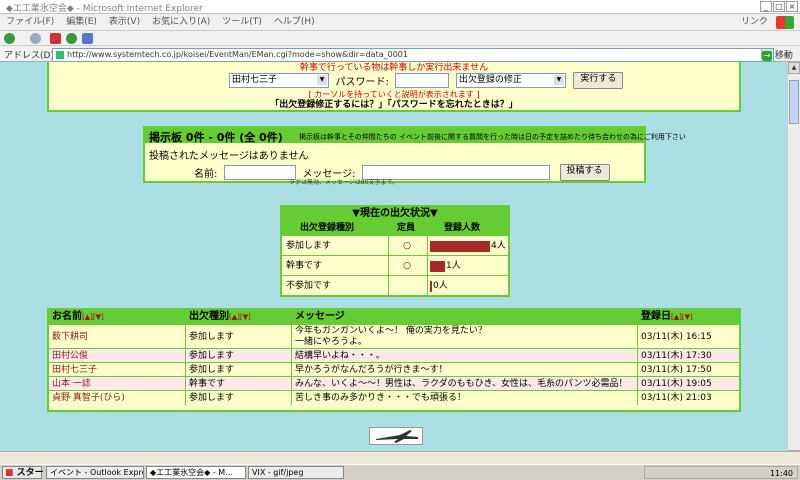 This screenshot has width=800, height=480. I want to click on status-title: ▼現在の出欠状況▼, so click(395, 214).